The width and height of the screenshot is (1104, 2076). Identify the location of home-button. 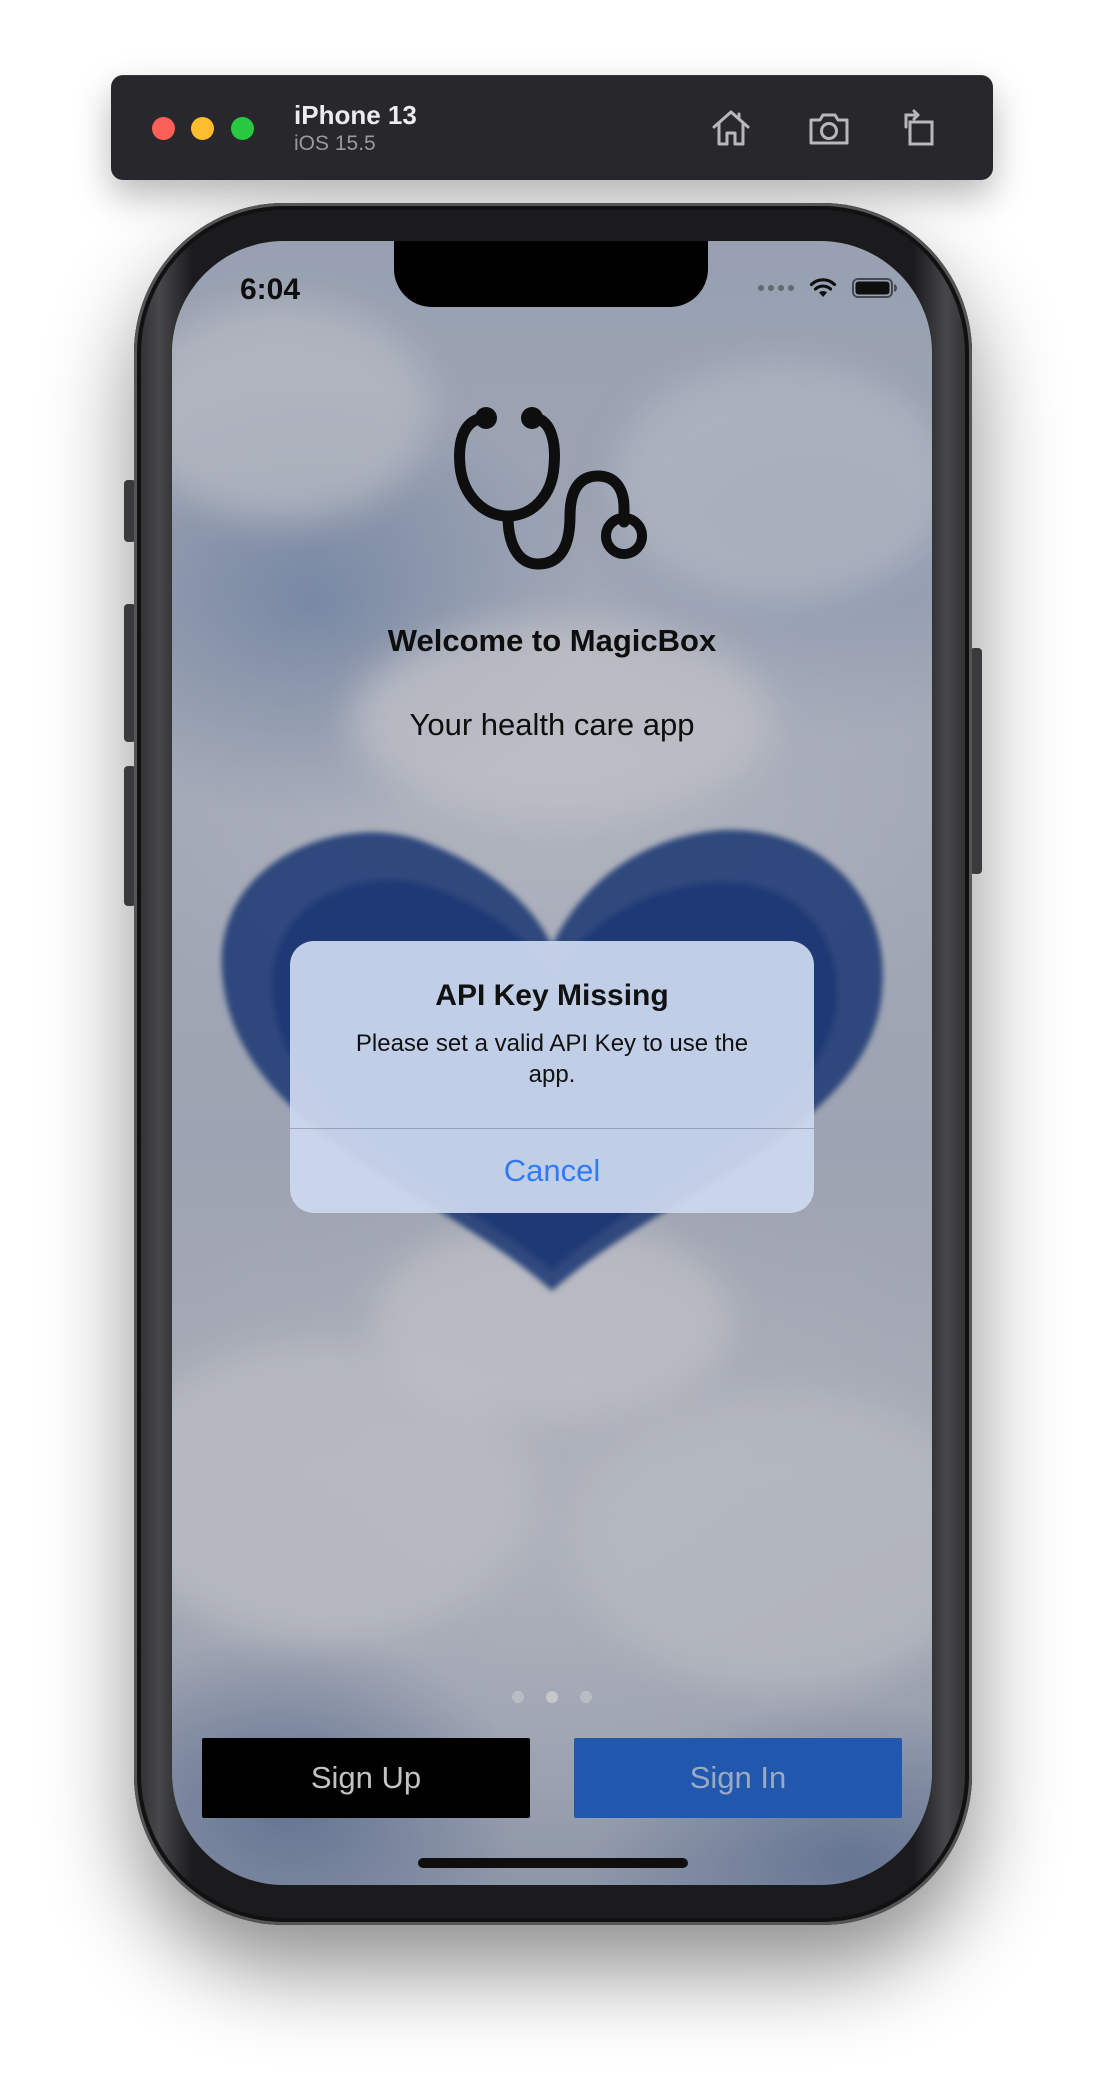
(731, 128).